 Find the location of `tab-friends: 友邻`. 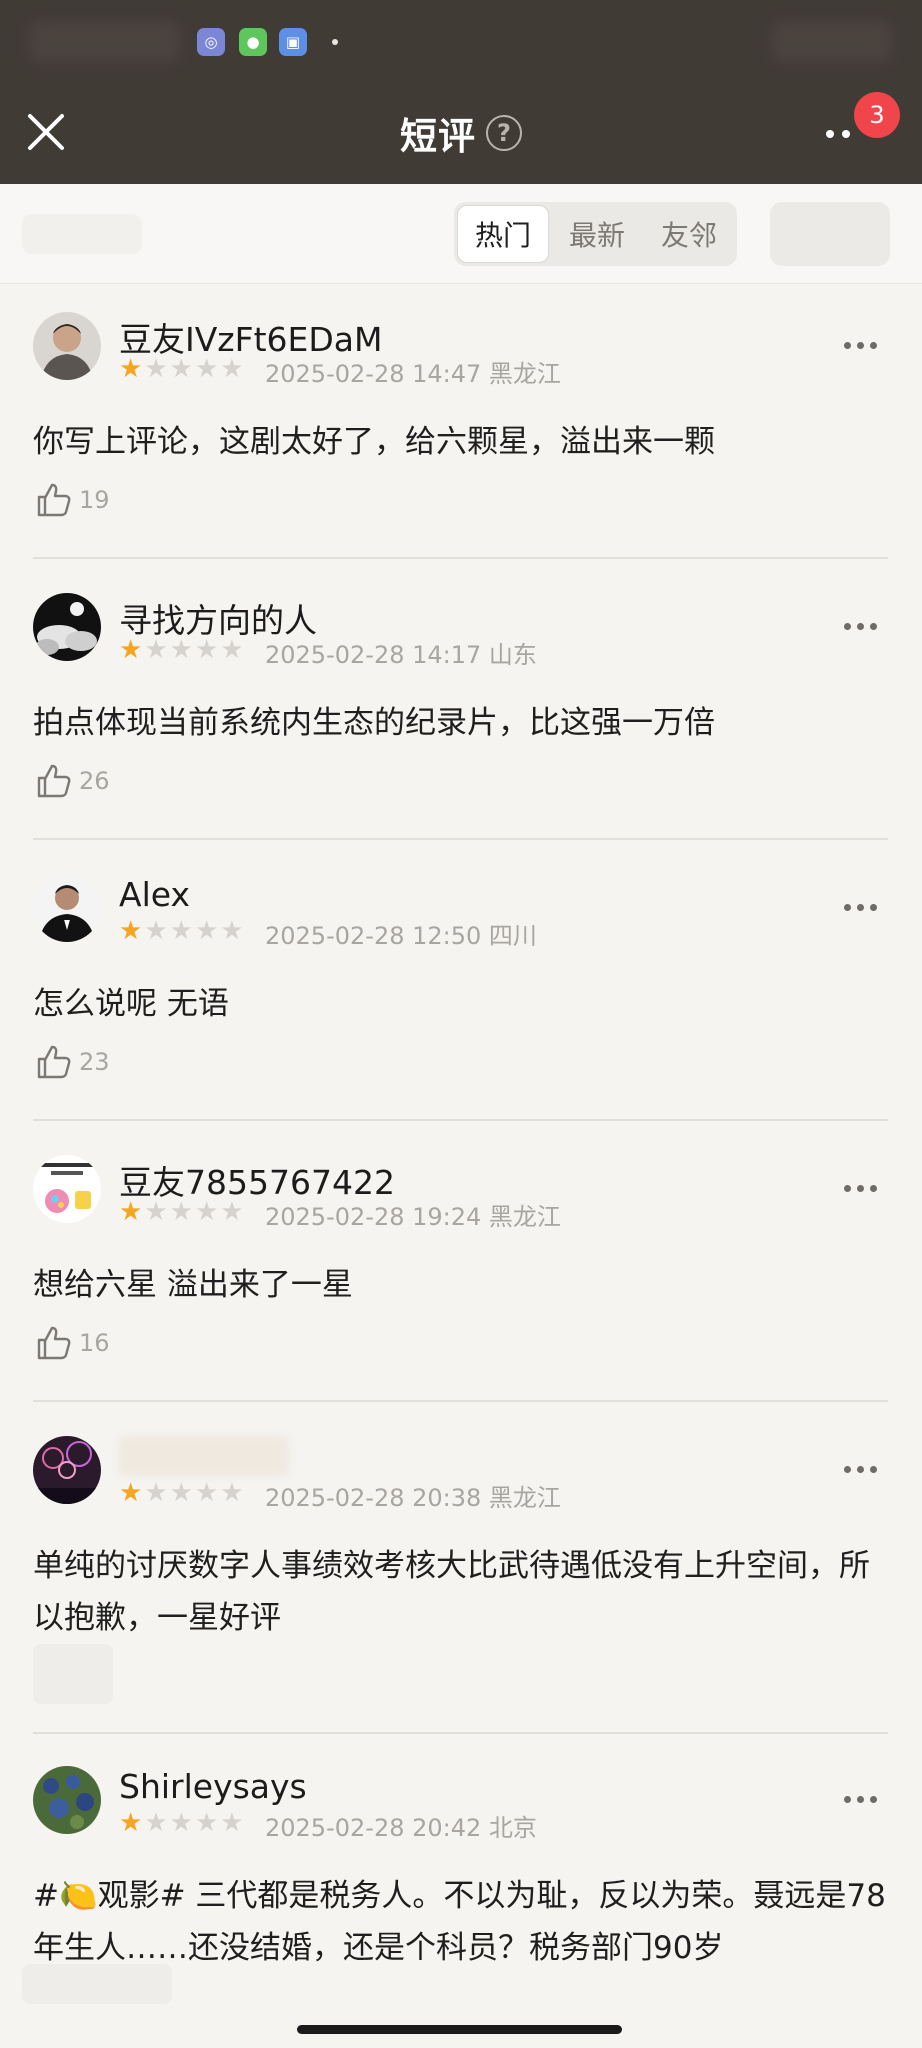

tab-friends: 友邻 is located at coordinates (689, 234).